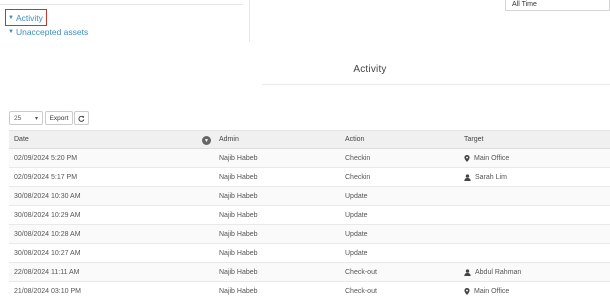 This screenshot has height=300, width=610. I want to click on page-size-select: 25 ▾, so click(26, 118).